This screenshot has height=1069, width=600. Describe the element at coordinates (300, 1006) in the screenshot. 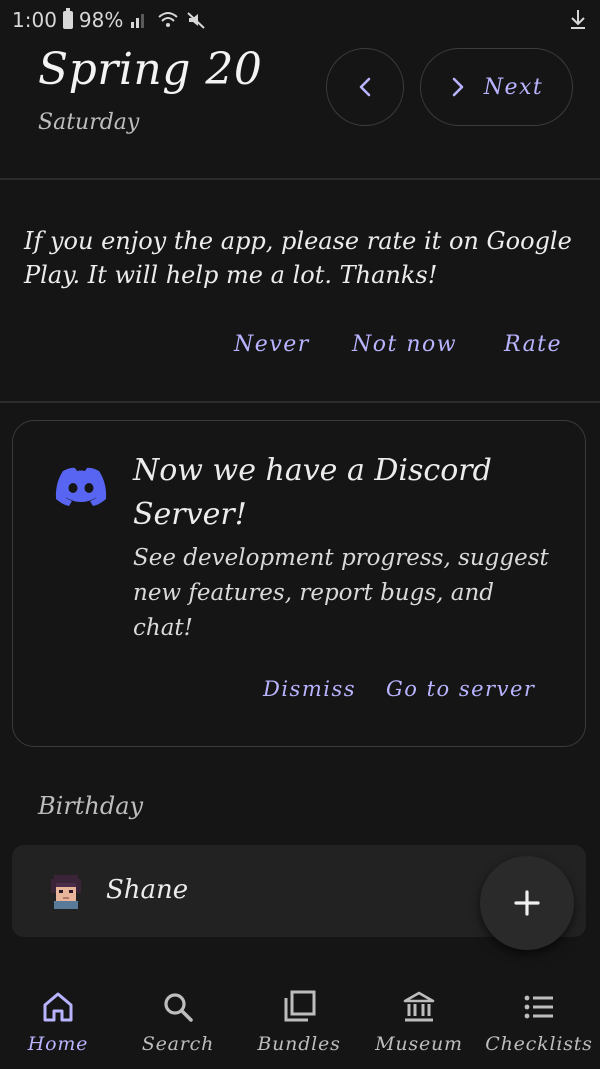

I see `bundles-icon` at that location.